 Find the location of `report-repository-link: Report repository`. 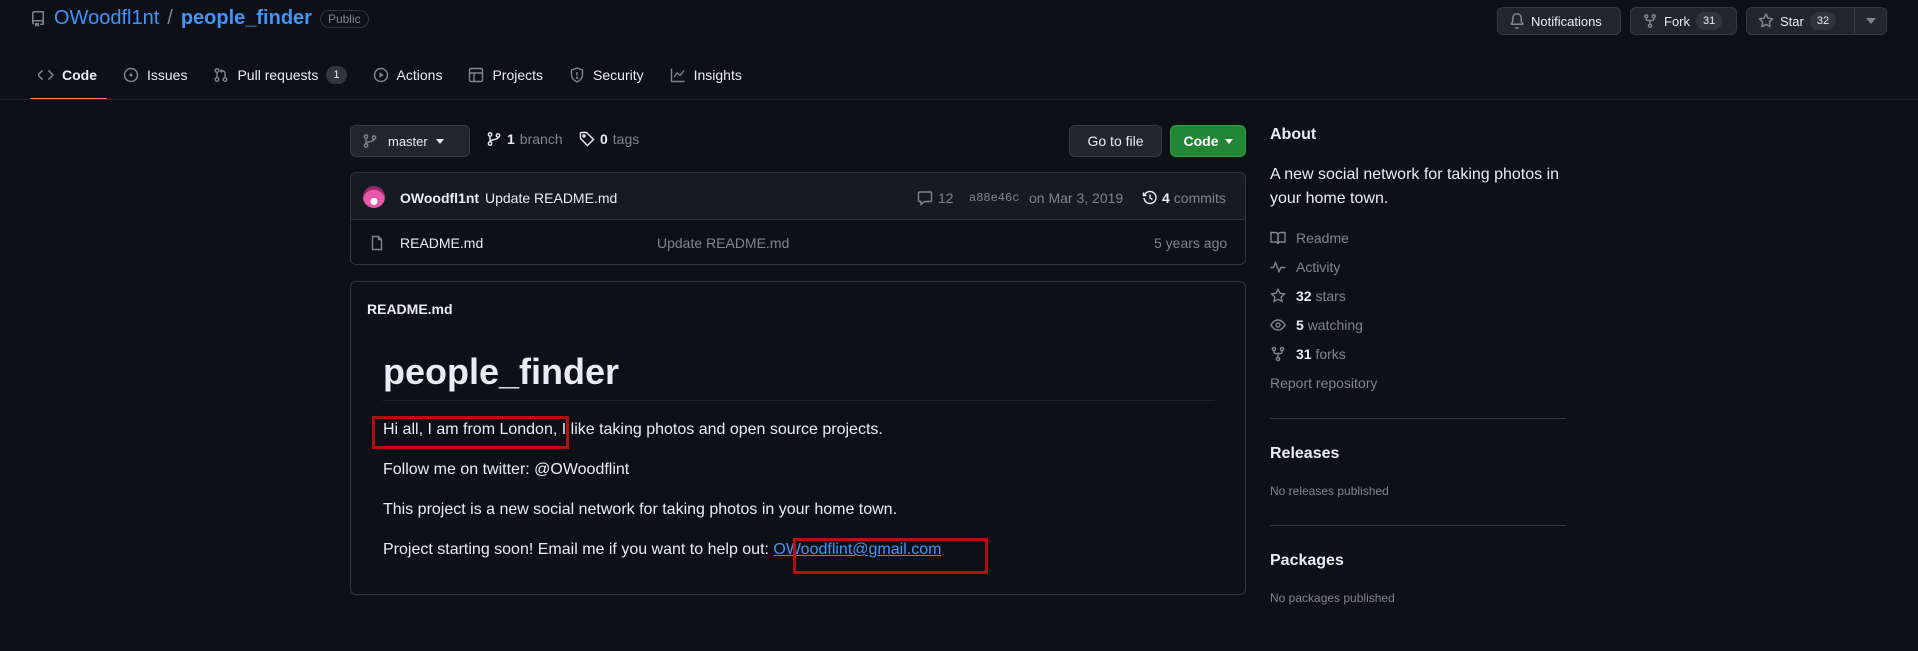

report-repository-link: Report repository is located at coordinates (1323, 383).